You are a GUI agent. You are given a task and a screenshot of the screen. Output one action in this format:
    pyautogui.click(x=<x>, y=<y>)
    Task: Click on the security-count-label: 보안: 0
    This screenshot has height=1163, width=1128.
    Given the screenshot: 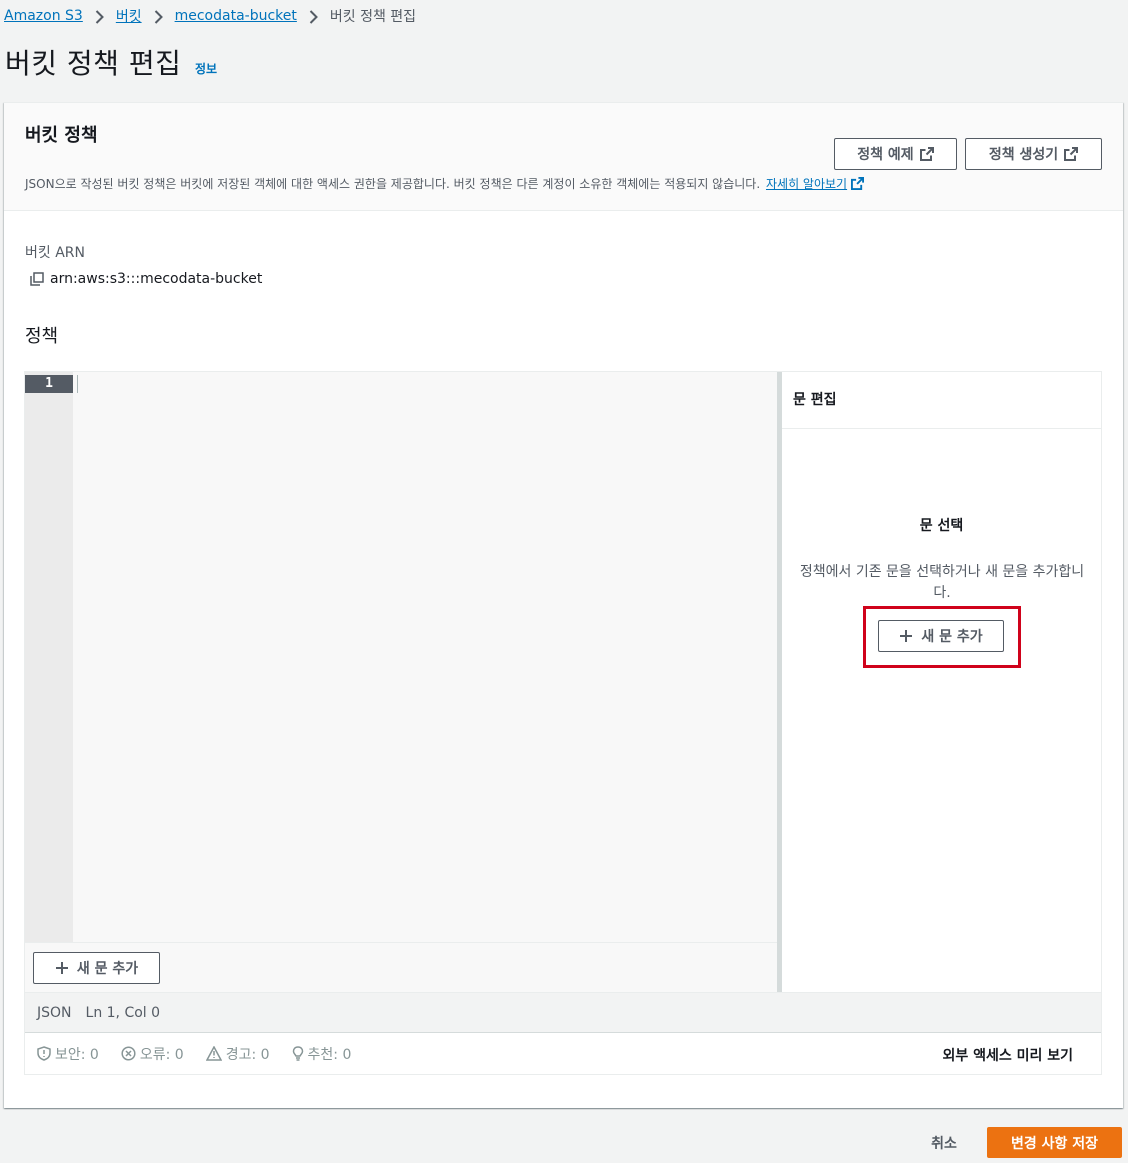 What is the action you would take?
    pyautogui.click(x=77, y=1054)
    